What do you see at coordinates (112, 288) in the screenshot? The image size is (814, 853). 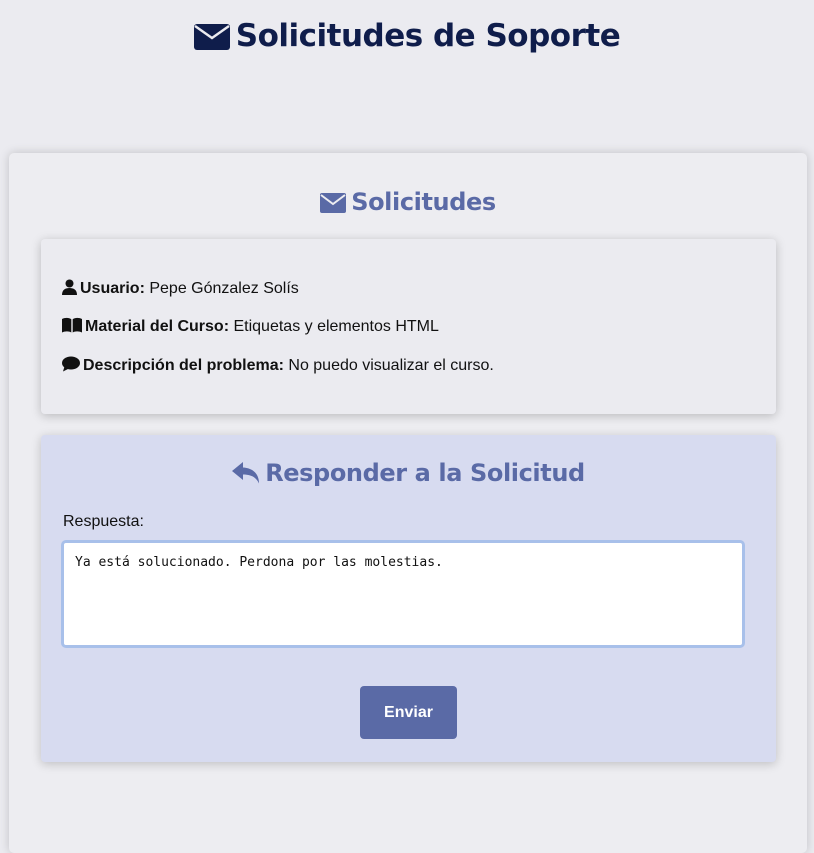 I see `user-label: Usuario:` at bounding box center [112, 288].